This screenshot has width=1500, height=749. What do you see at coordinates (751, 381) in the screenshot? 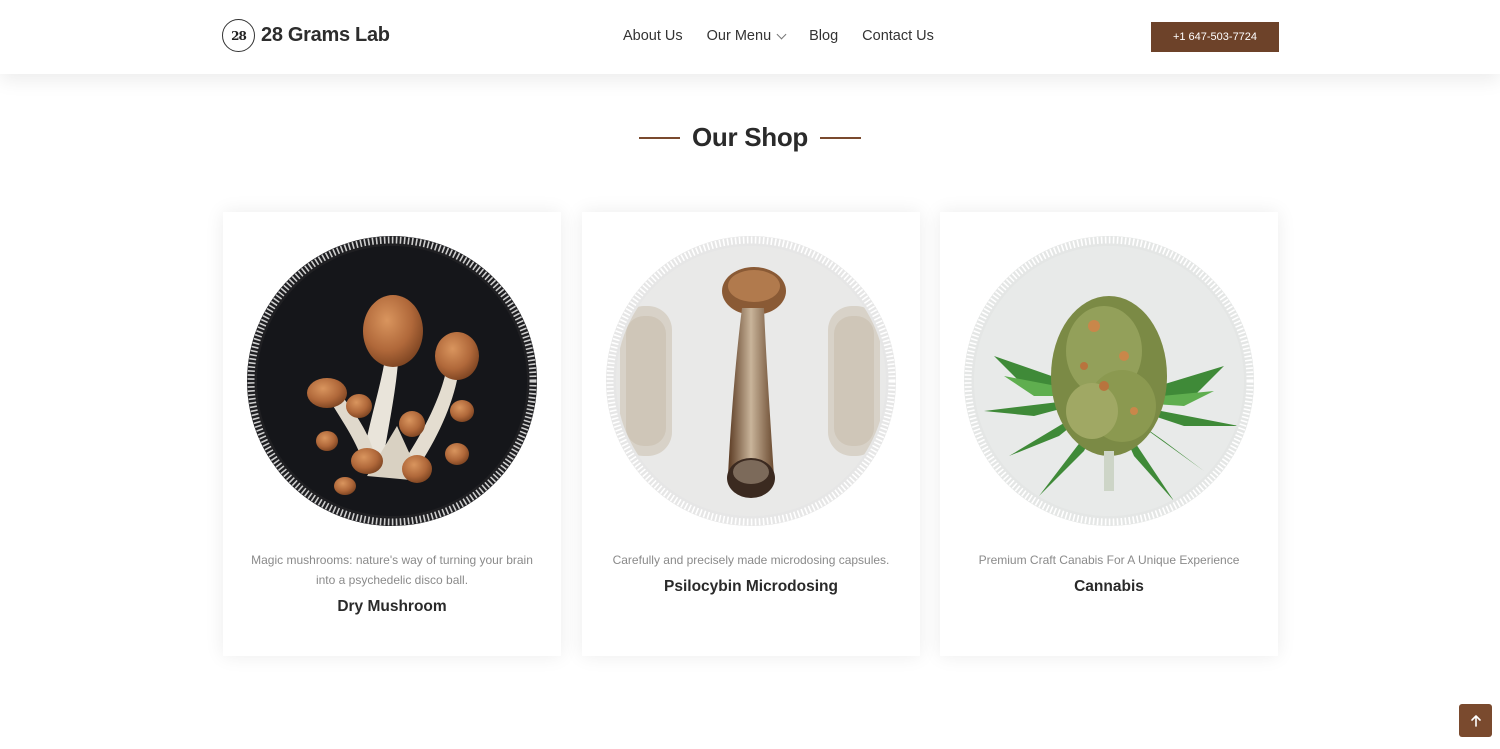
I see `mushroom-capsules-image` at bounding box center [751, 381].